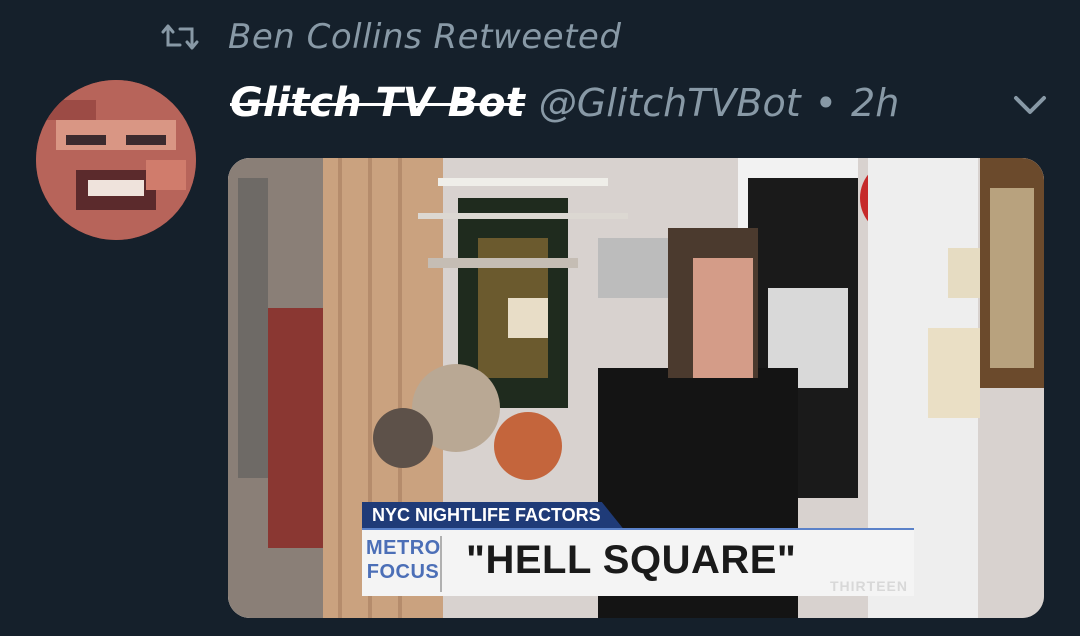 The height and width of the screenshot is (636, 1080). Describe the element at coordinates (875, 103) in the screenshot. I see `tweet-timestamp: 2h` at that location.